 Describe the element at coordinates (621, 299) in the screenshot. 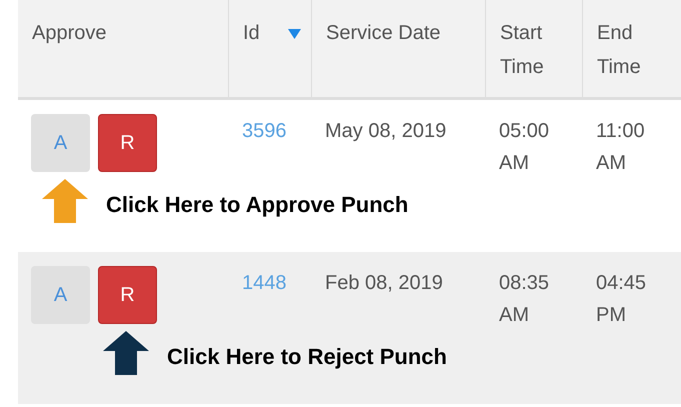

I see `table-cell: 04:45 PM` at that location.